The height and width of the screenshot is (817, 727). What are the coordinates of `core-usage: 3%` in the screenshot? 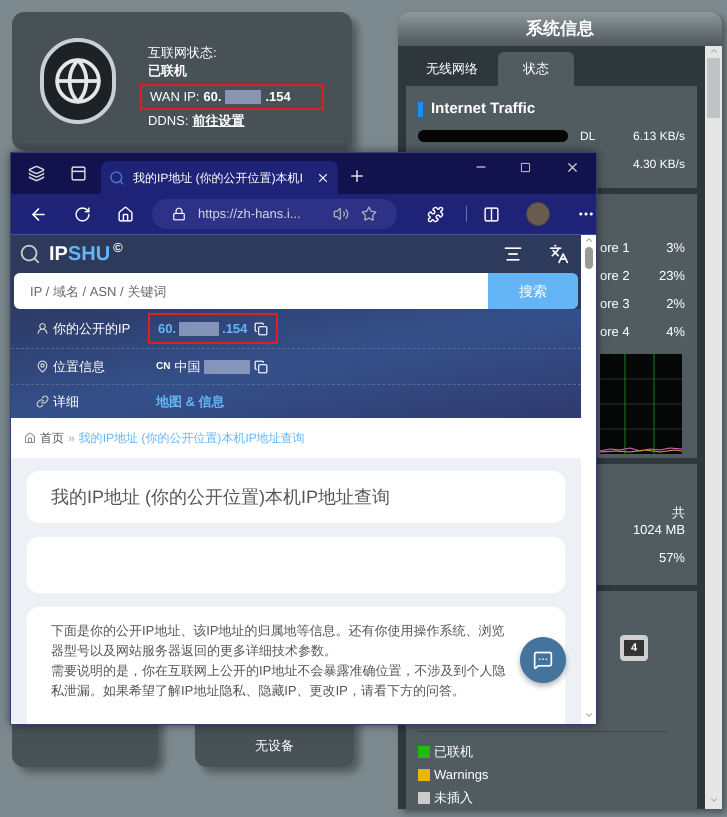 It's located at (675, 248).